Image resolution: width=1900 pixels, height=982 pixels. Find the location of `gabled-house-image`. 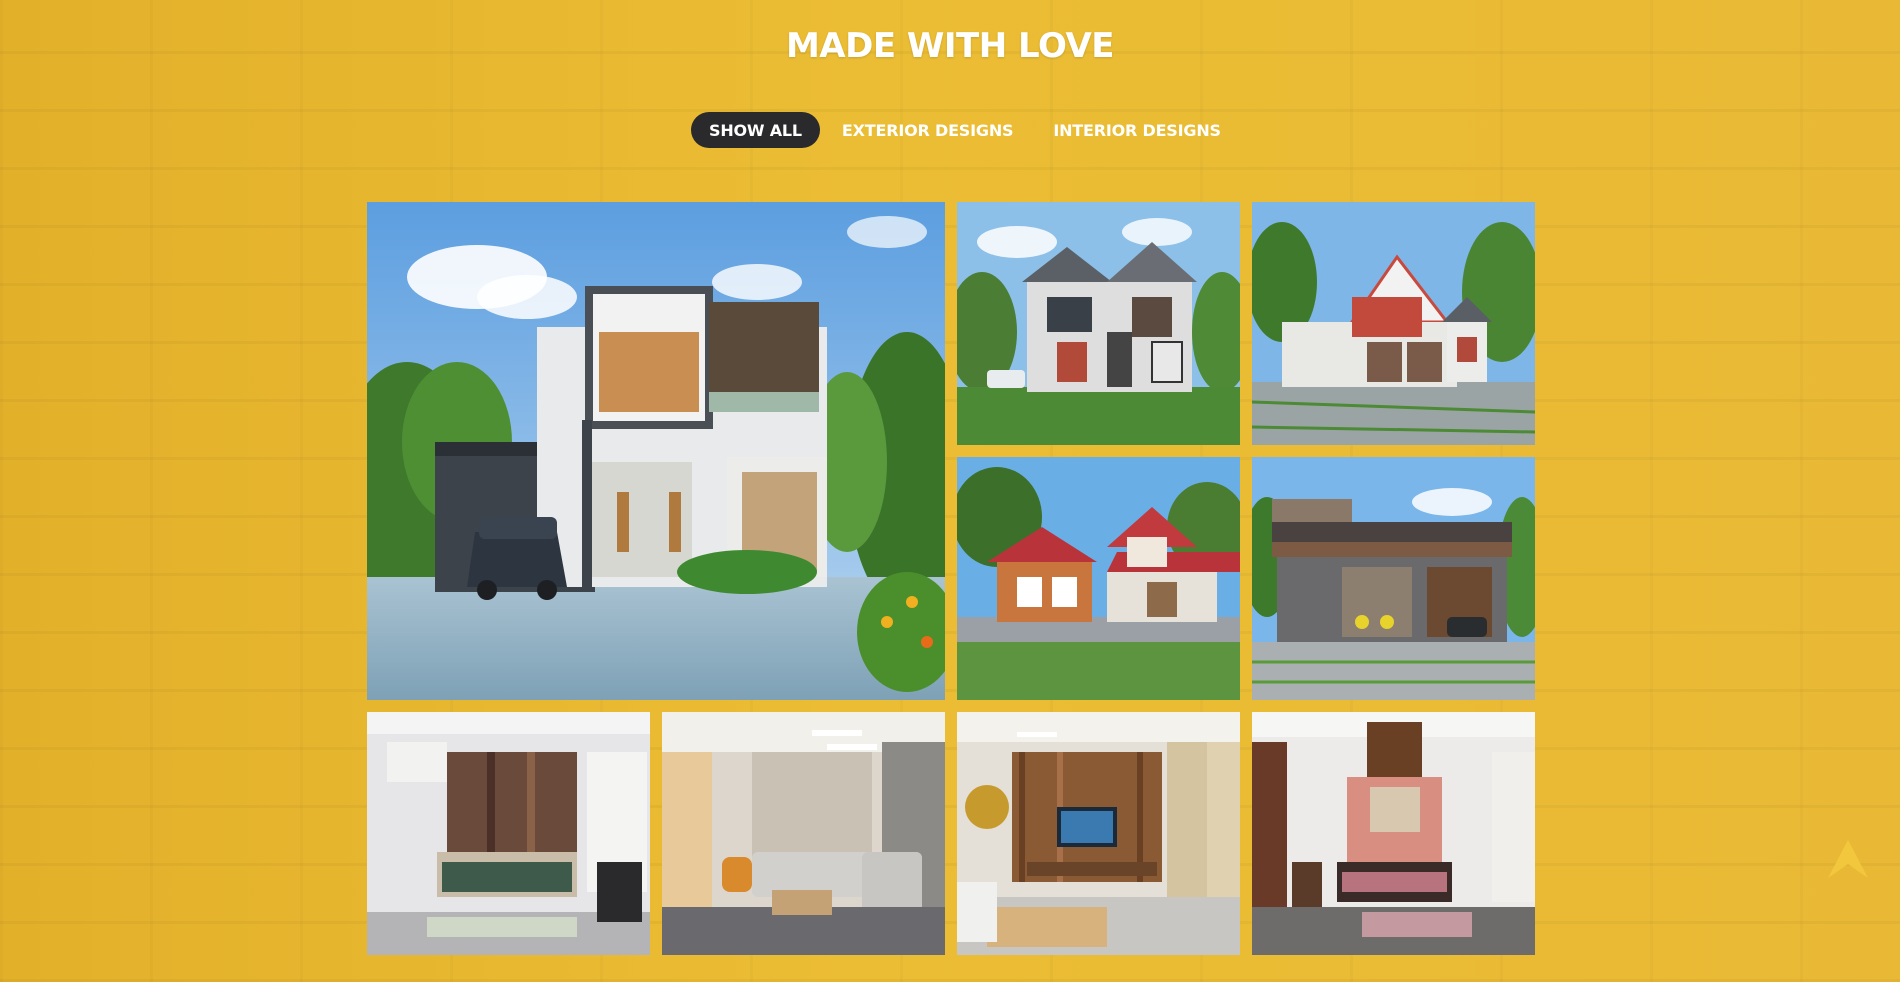

gabled-house-image is located at coordinates (1098, 323).